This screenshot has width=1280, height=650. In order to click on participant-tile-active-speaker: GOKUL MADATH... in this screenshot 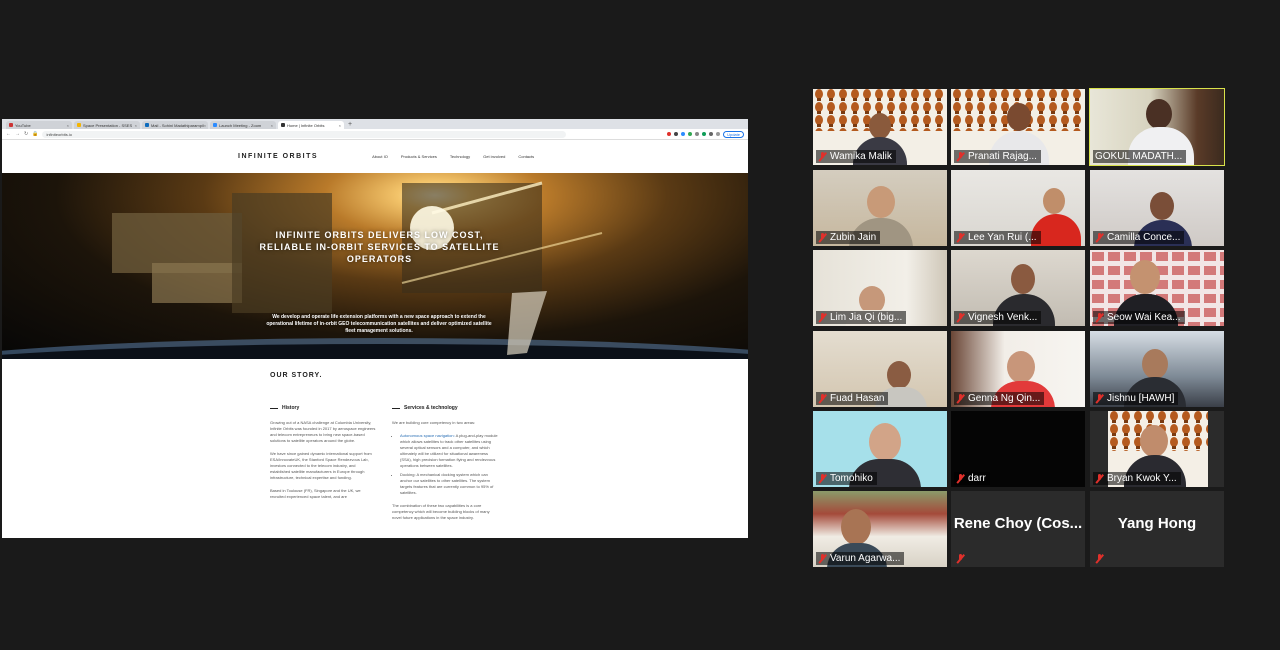, I will do `click(1157, 127)`.